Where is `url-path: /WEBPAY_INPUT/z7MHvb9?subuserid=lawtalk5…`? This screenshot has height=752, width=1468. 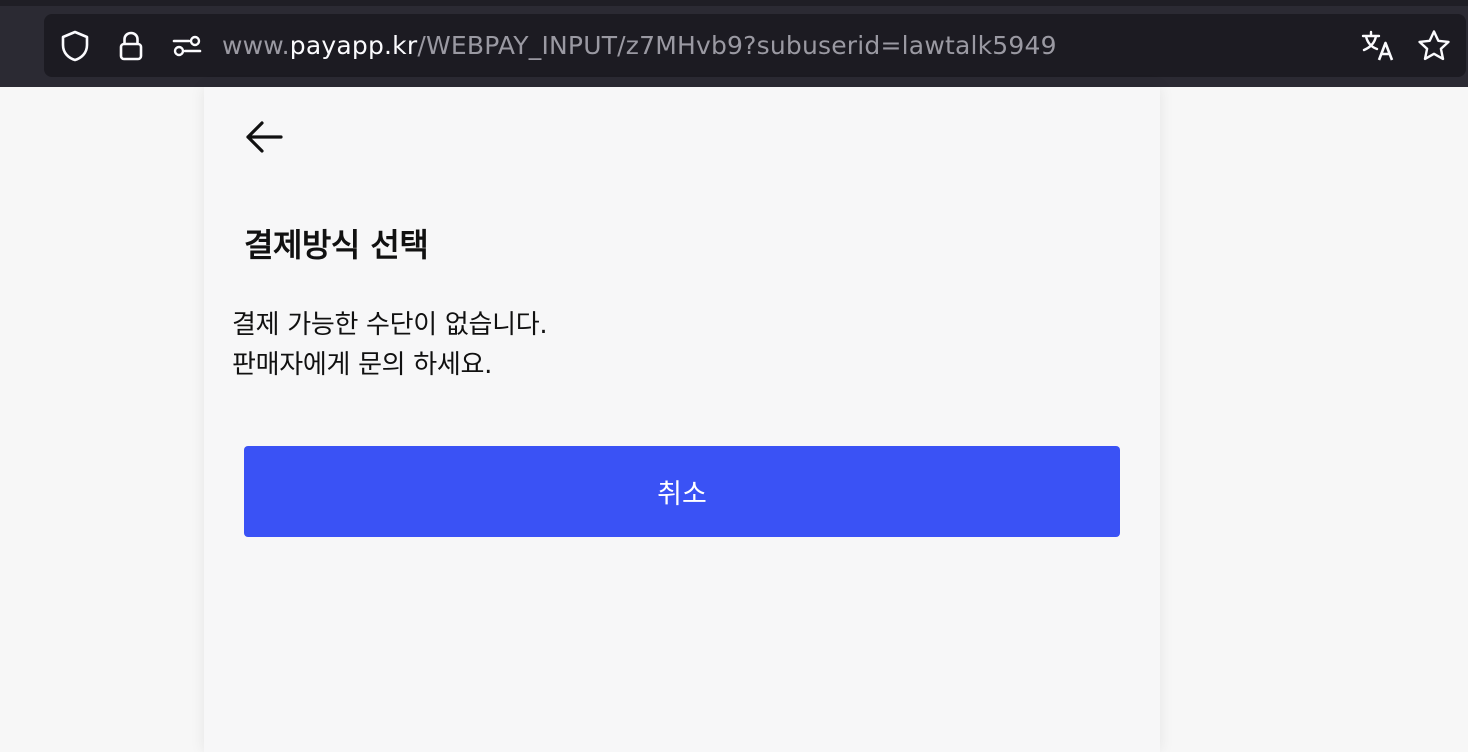 url-path: /WEBPAY_INPUT/z7MHvb9?subuserid=lawtalk5… is located at coordinates (737, 45).